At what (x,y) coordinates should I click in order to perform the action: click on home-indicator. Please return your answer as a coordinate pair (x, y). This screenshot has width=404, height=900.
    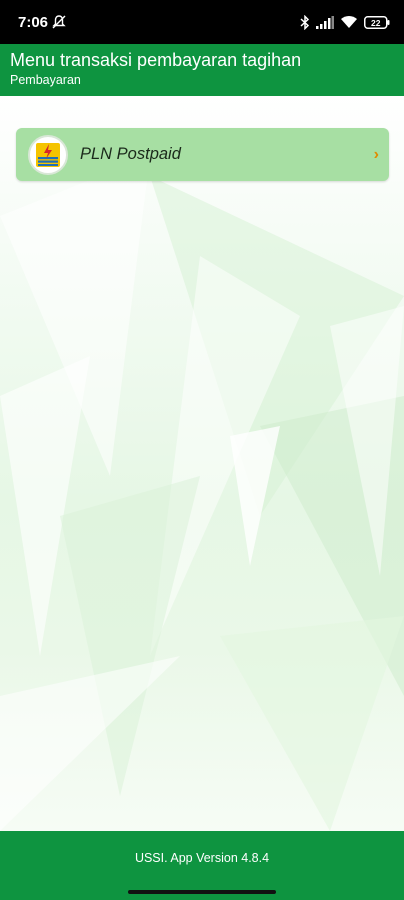
    Looking at the image, I should click on (202, 892).